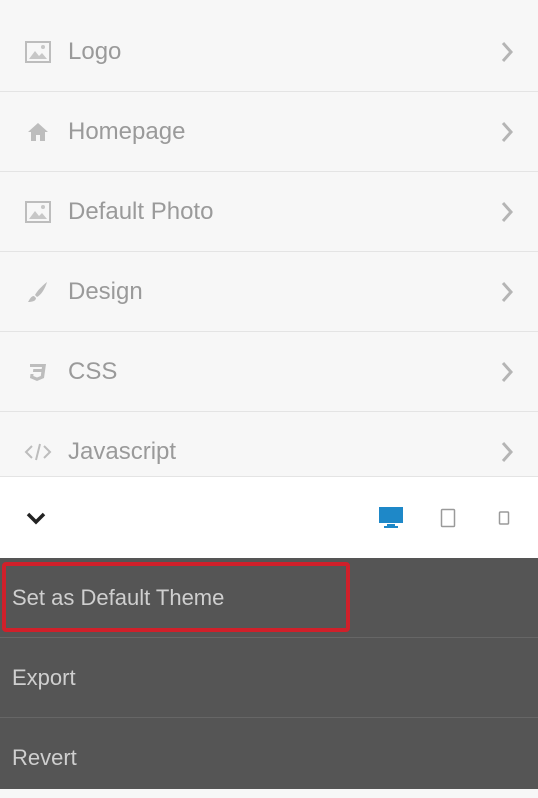 This screenshot has width=538, height=798. What do you see at coordinates (141, 211) in the screenshot?
I see `menu-item-label: Default Photo` at bounding box center [141, 211].